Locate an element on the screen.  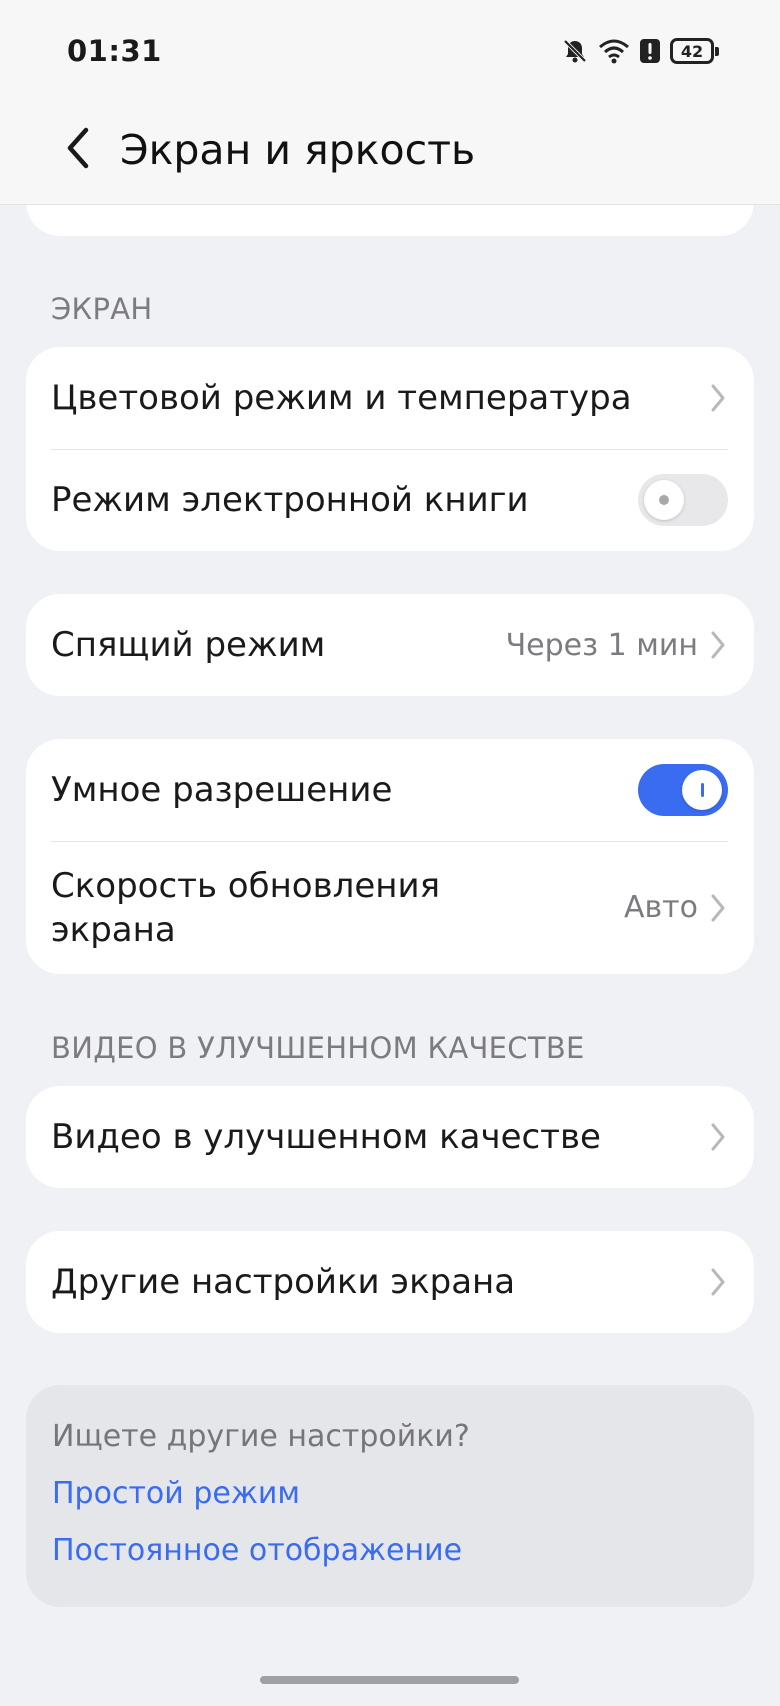
video-card: Видео в улучшенном качестве is located at coordinates (390, 1137).